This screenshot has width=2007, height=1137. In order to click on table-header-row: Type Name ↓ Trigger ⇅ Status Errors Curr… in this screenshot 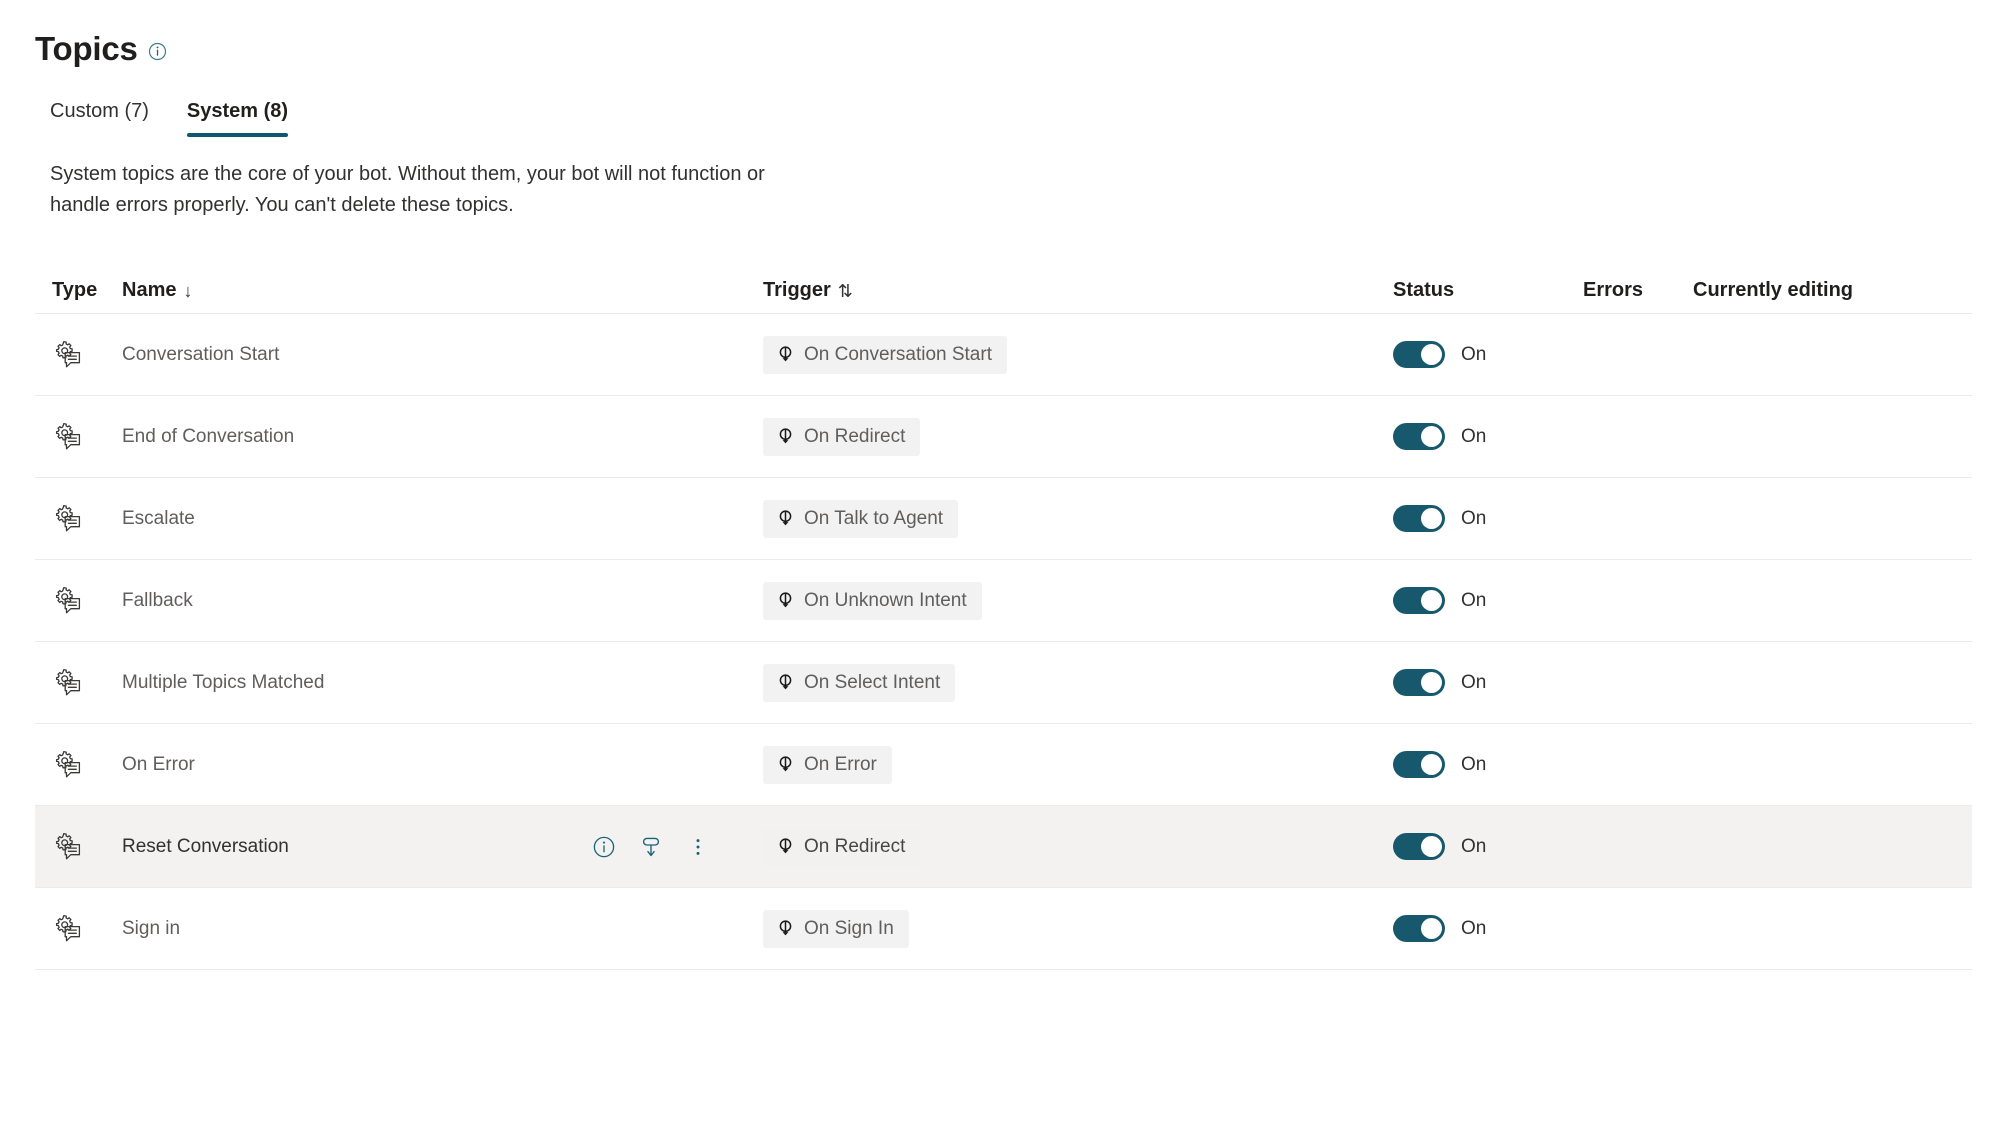, I will do `click(1003, 291)`.